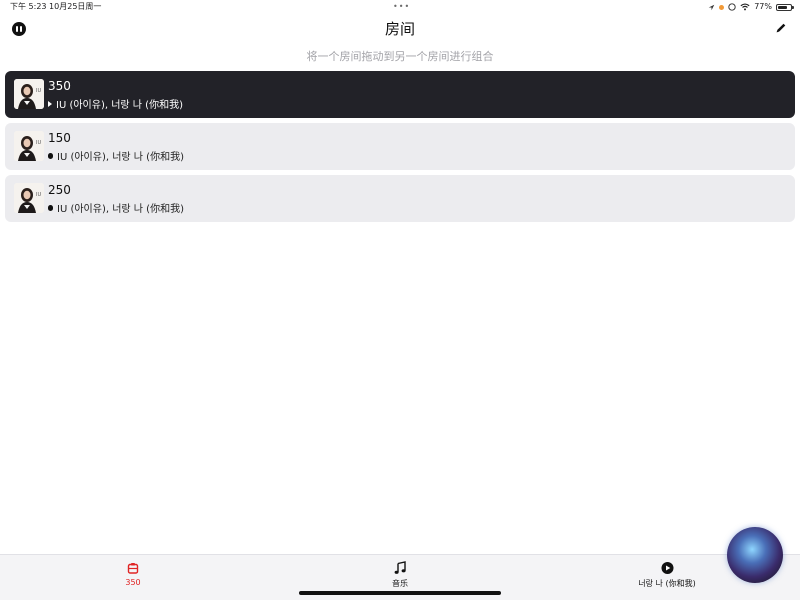 The image size is (800, 600). Describe the element at coordinates (667, 583) in the screenshot. I see `tab-label: 너랑 나 (你和我)` at that location.